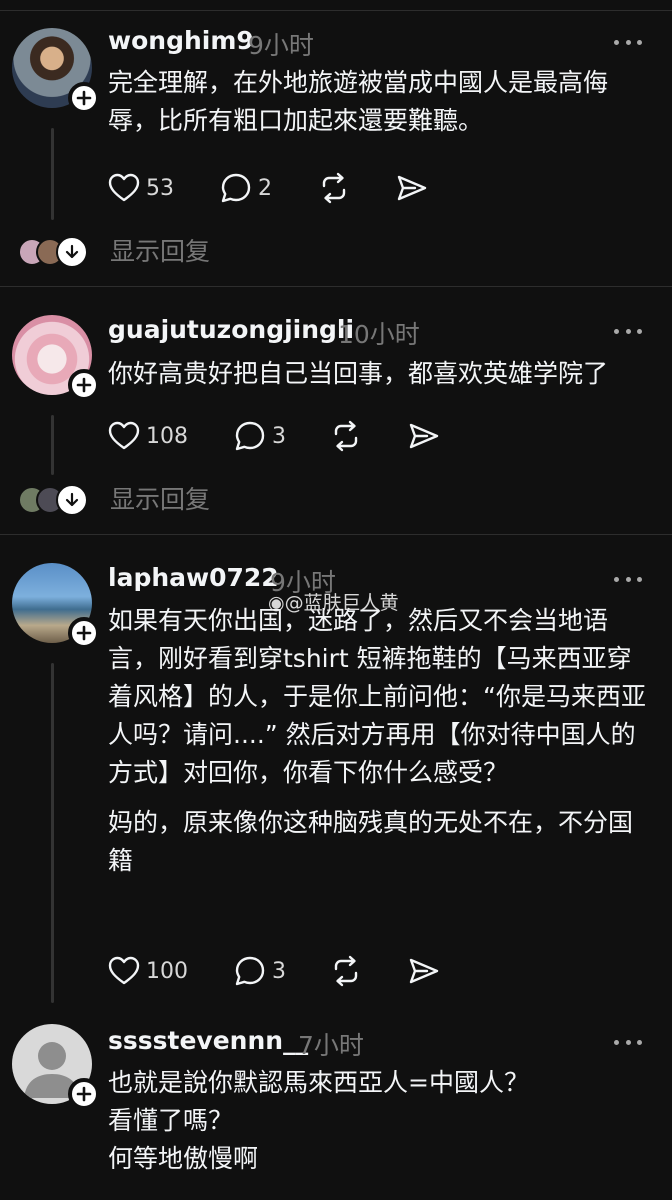 The width and height of the screenshot is (672, 1200). I want to click on action-bar: 53 2, so click(288, 188).